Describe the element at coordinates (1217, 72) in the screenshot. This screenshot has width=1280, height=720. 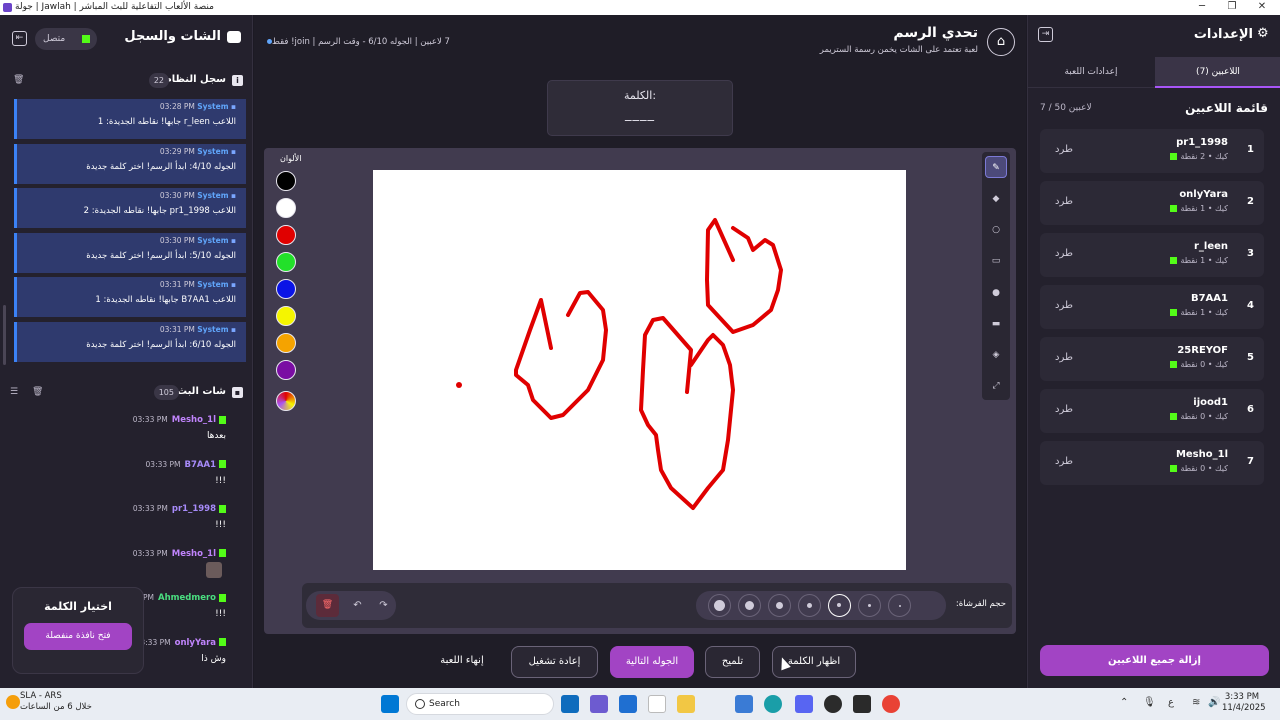
I see `tab-players: اللاعبين (7)` at that location.